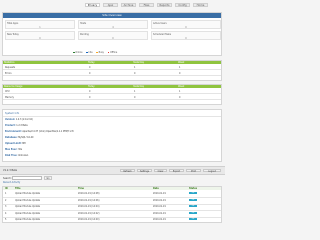 The image size is (320, 240). What do you see at coordinates (212, 170) in the screenshot?
I see `logout-button: Logout` at bounding box center [212, 170].